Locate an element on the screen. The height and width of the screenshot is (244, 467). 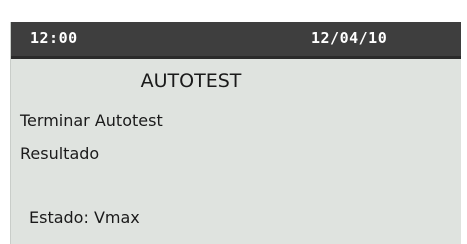
status-date: 12/04/10 is located at coordinates (349, 38).